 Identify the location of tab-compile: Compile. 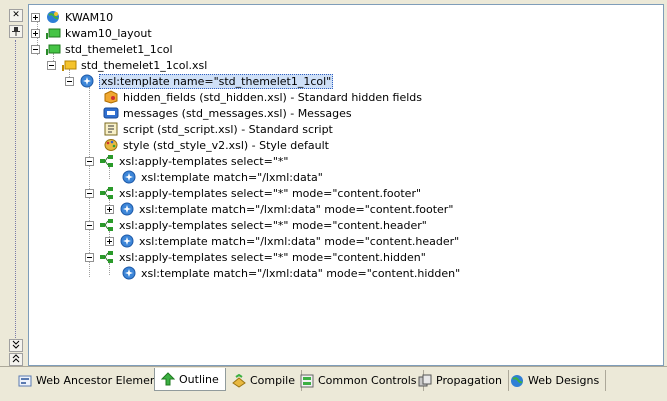
(264, 380).